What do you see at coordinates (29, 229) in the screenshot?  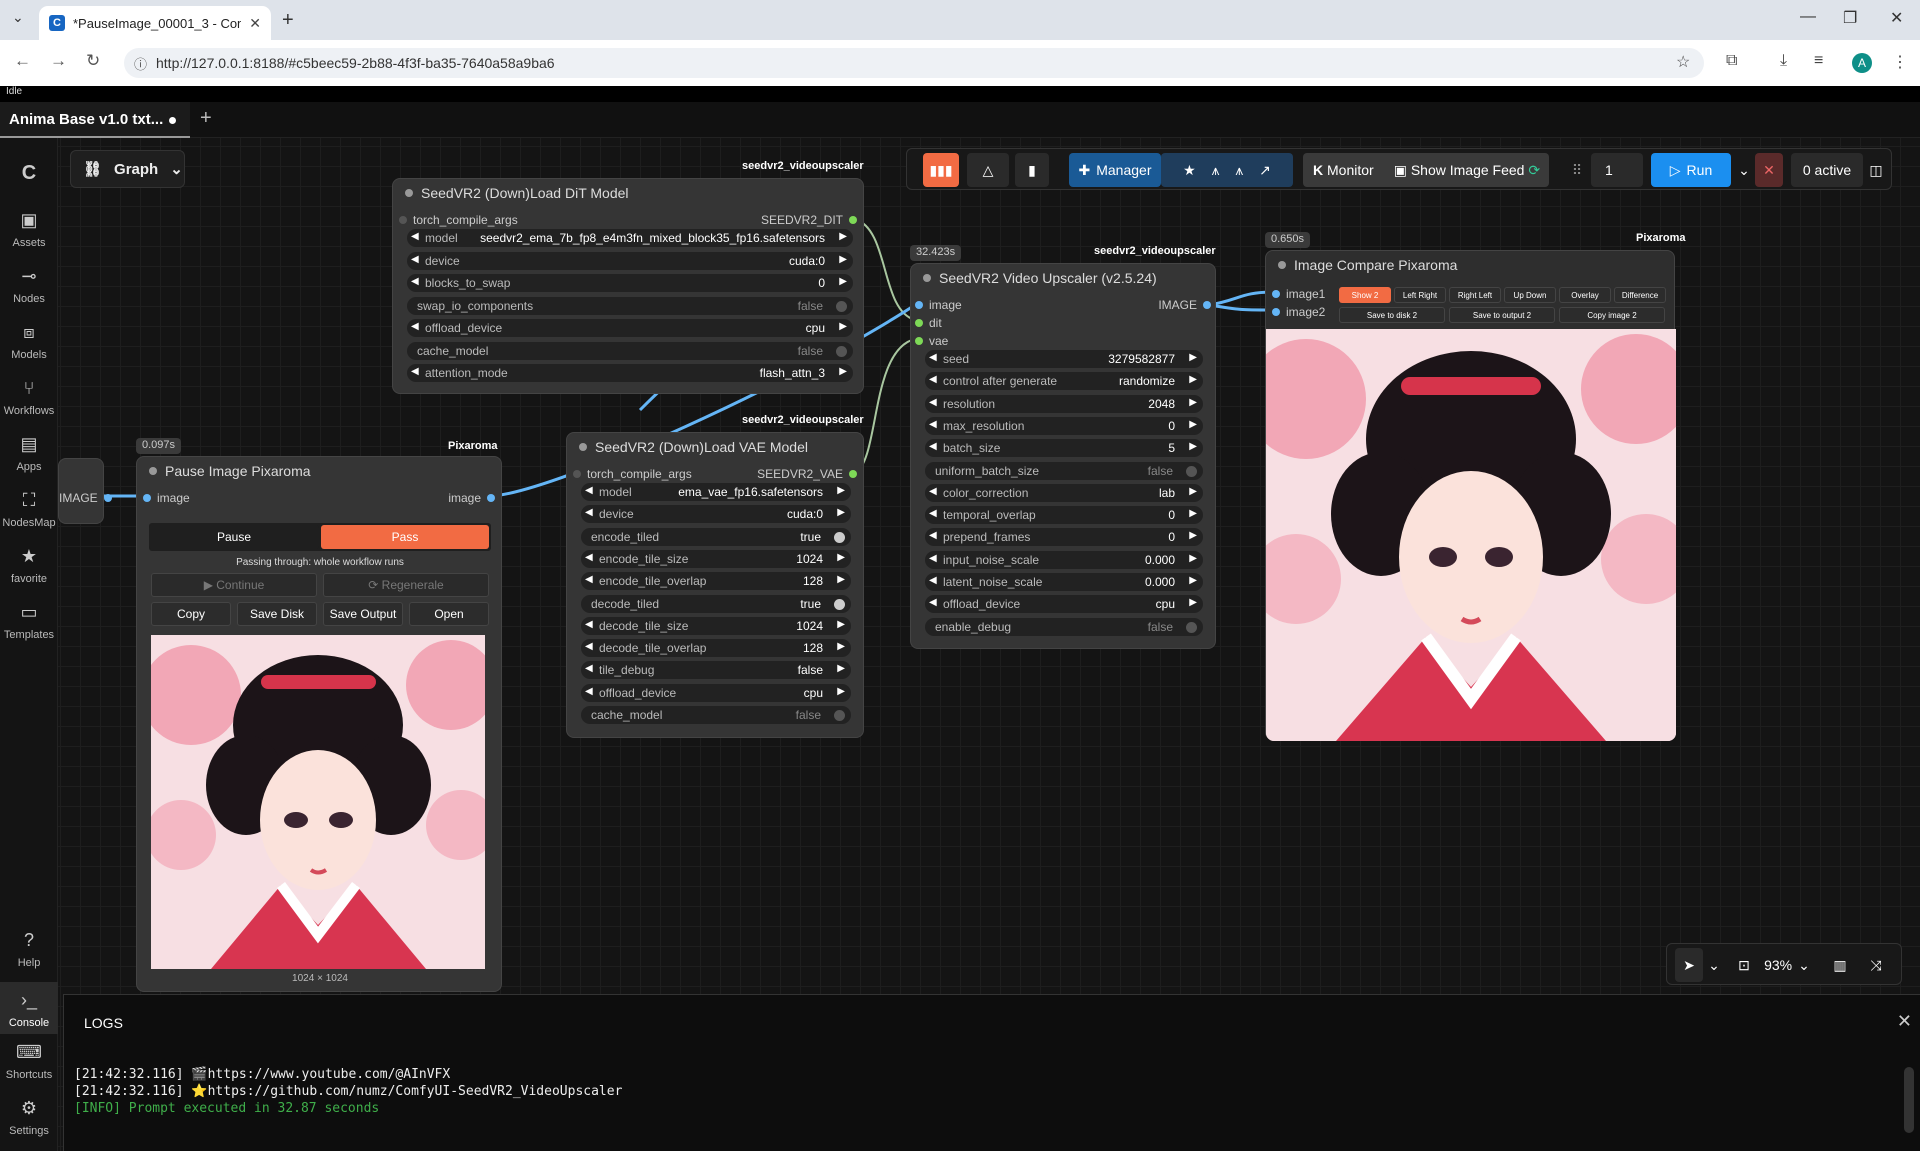 I see `sidebar-item-assets: ▣ Assets` at bounding box center [29, 229].